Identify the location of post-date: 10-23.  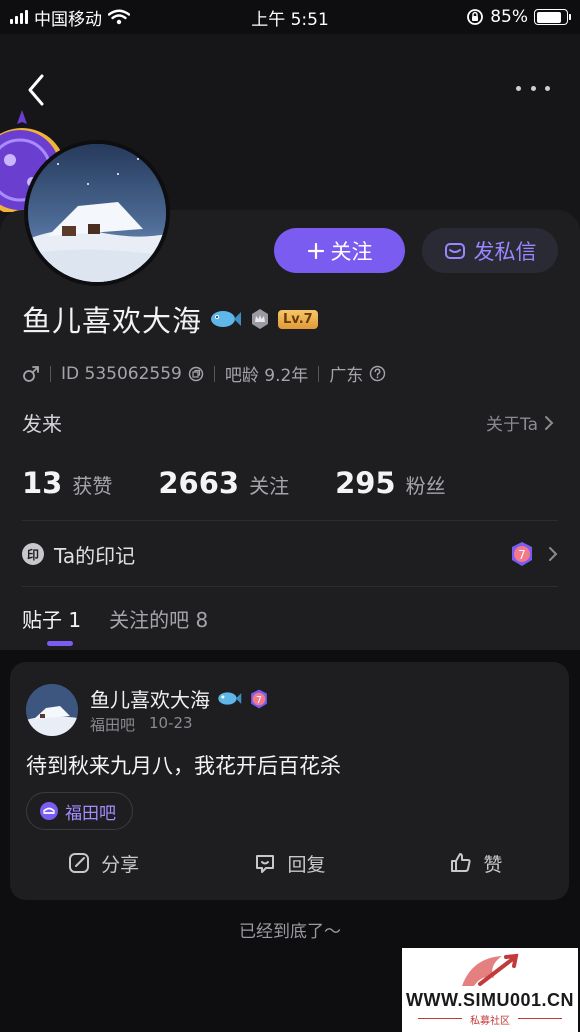
(171, 723).